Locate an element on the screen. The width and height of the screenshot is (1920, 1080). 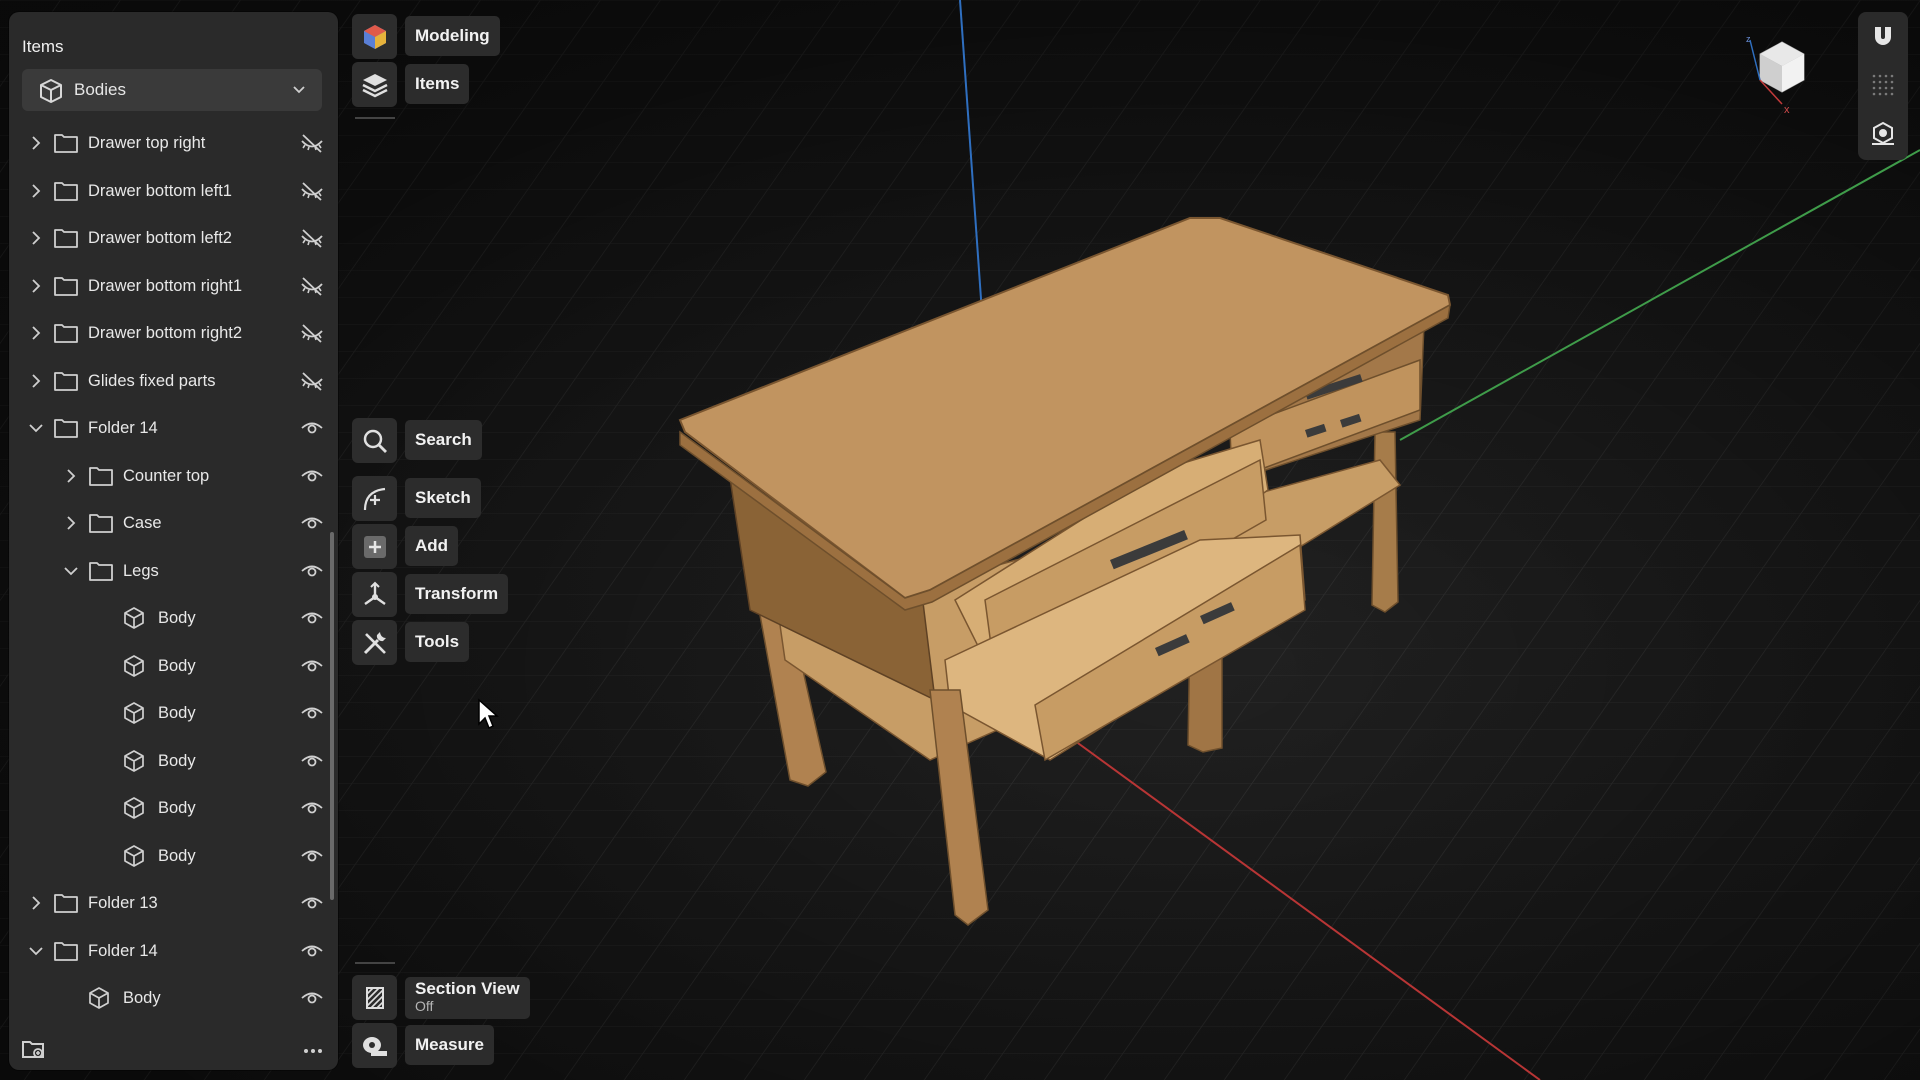
body-cube-icon is located at coordinates (134, 856).